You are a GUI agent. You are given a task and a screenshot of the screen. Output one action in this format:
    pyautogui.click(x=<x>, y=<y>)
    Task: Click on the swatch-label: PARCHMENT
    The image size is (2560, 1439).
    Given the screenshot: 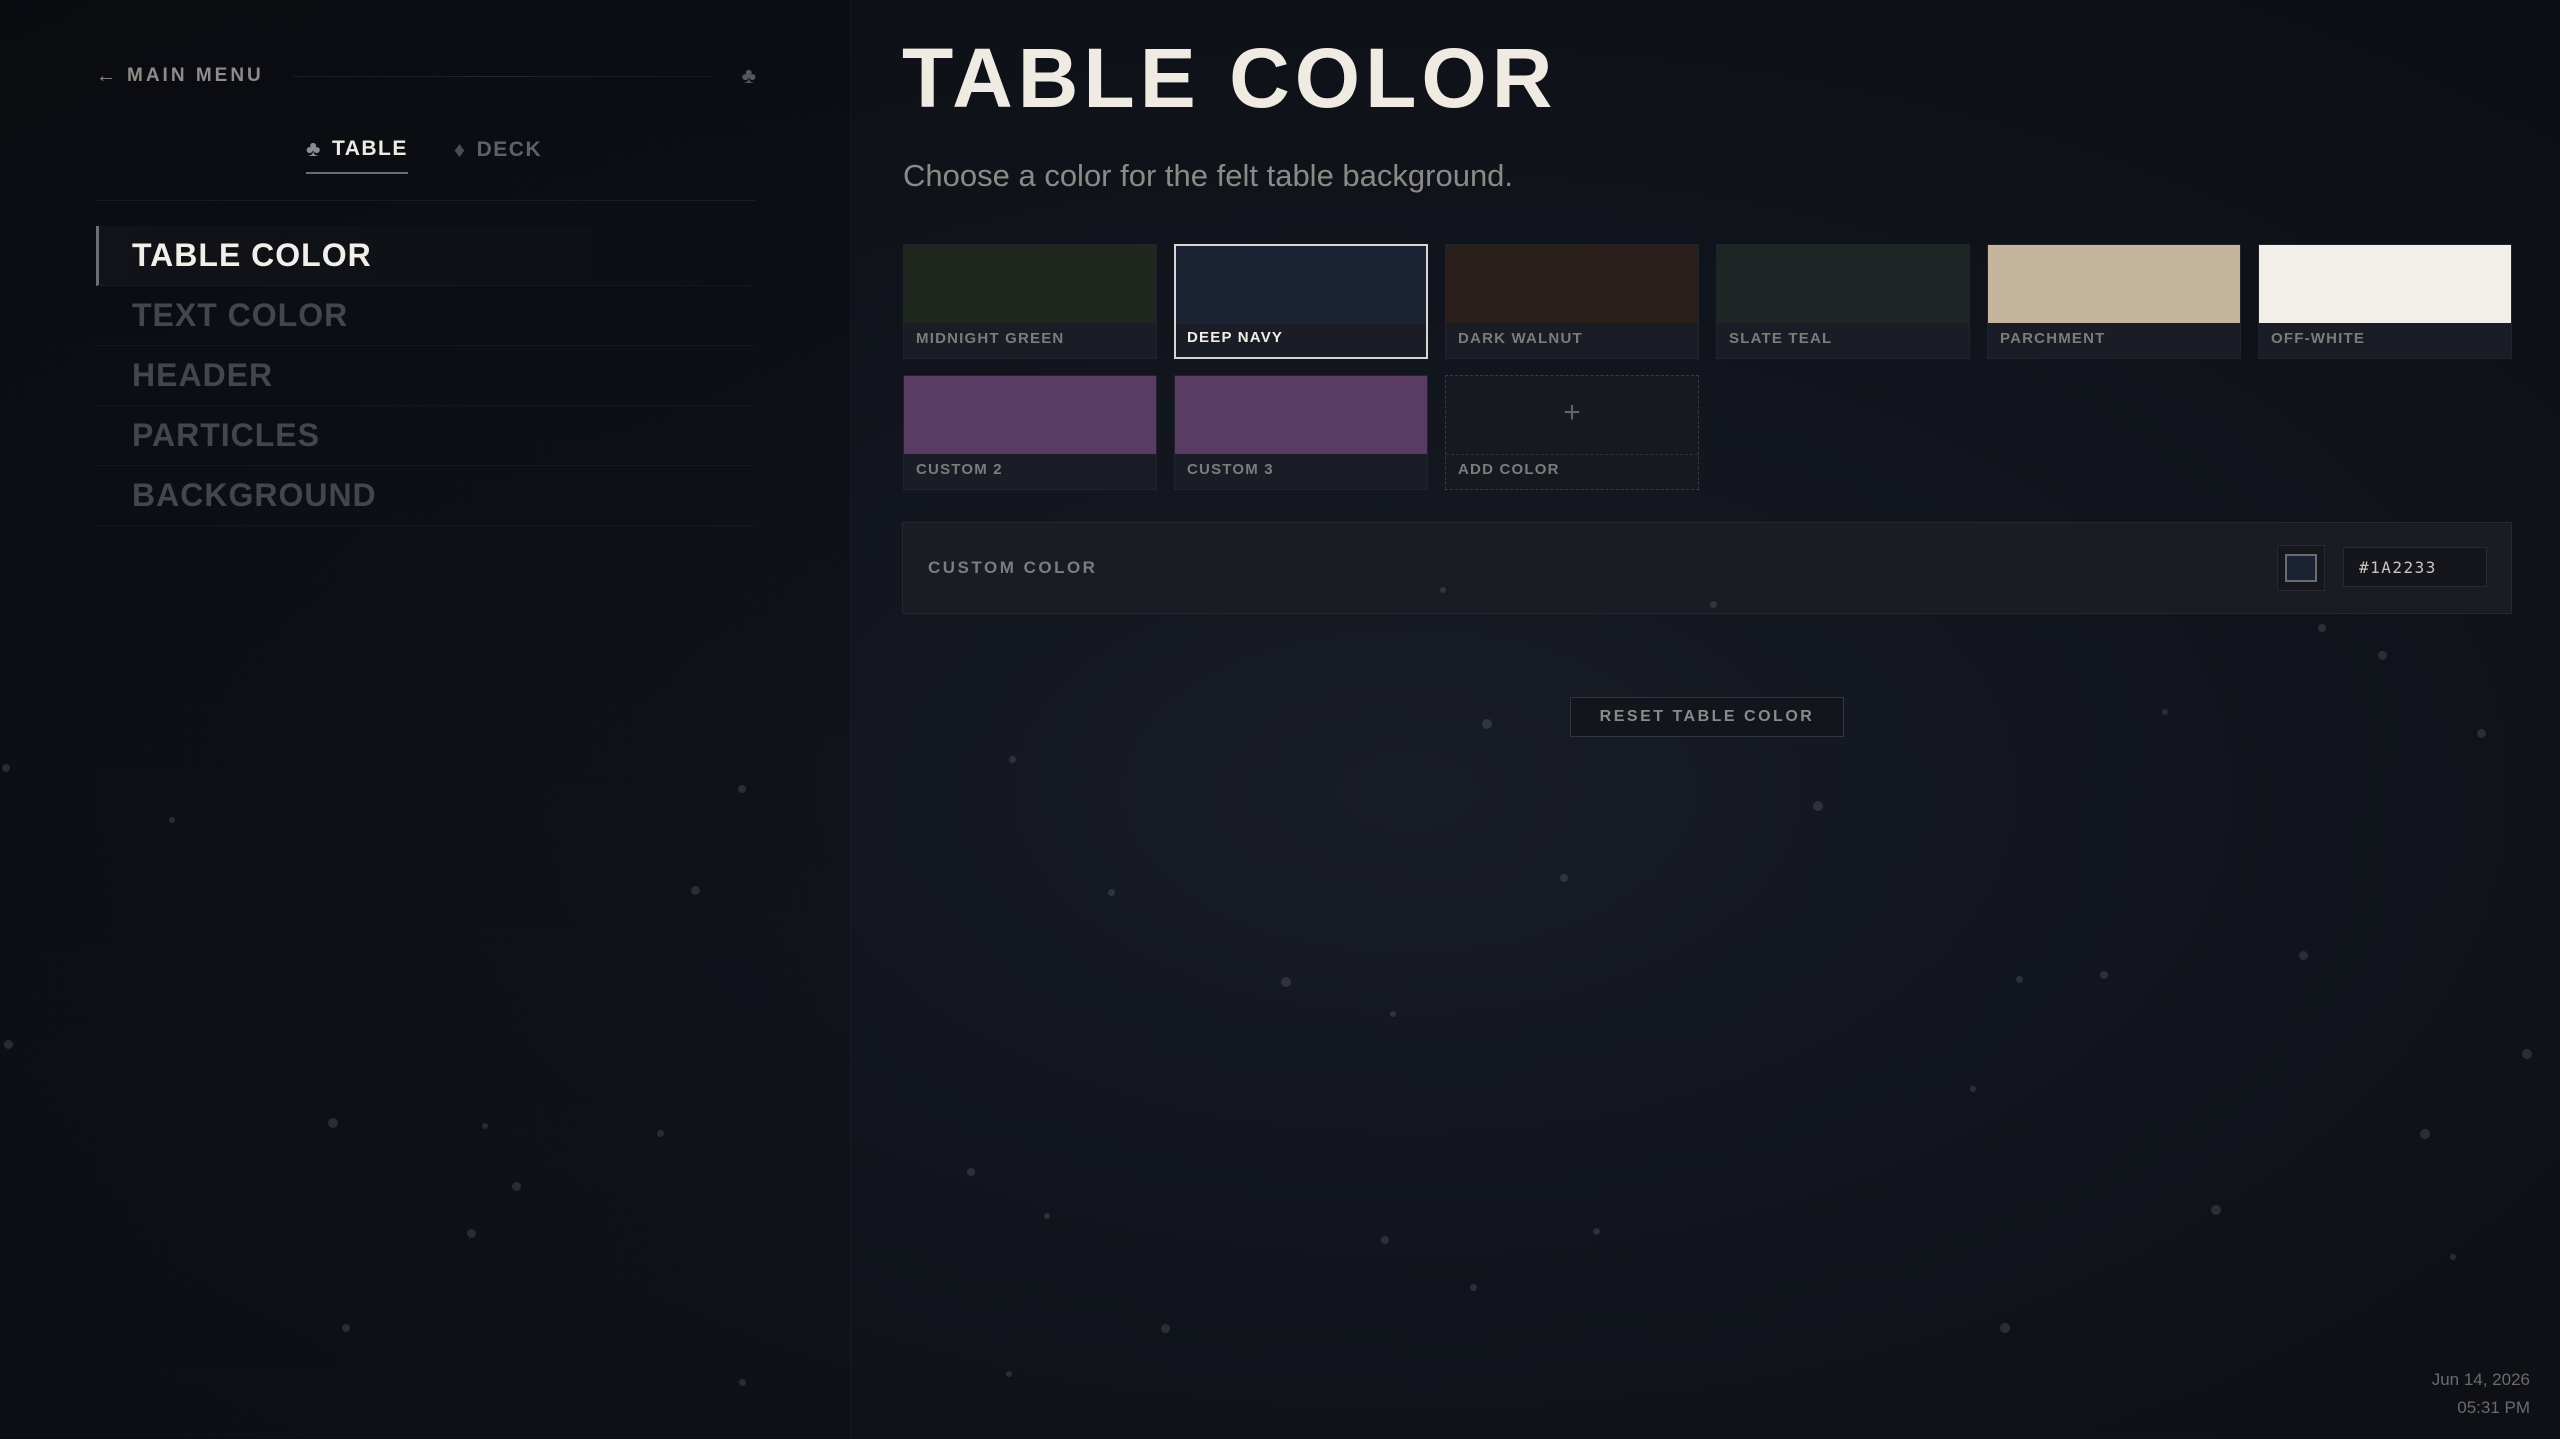 What is the action you would take?
    pyautogui.click(x=2053, y=338)
    